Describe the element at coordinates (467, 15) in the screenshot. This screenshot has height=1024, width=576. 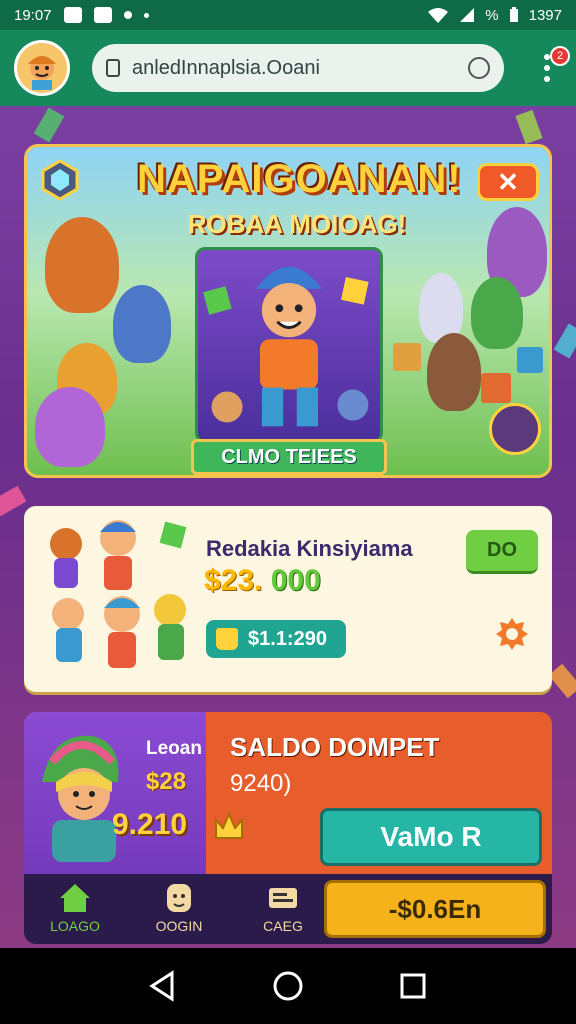
I see `signal-icon` at that location.